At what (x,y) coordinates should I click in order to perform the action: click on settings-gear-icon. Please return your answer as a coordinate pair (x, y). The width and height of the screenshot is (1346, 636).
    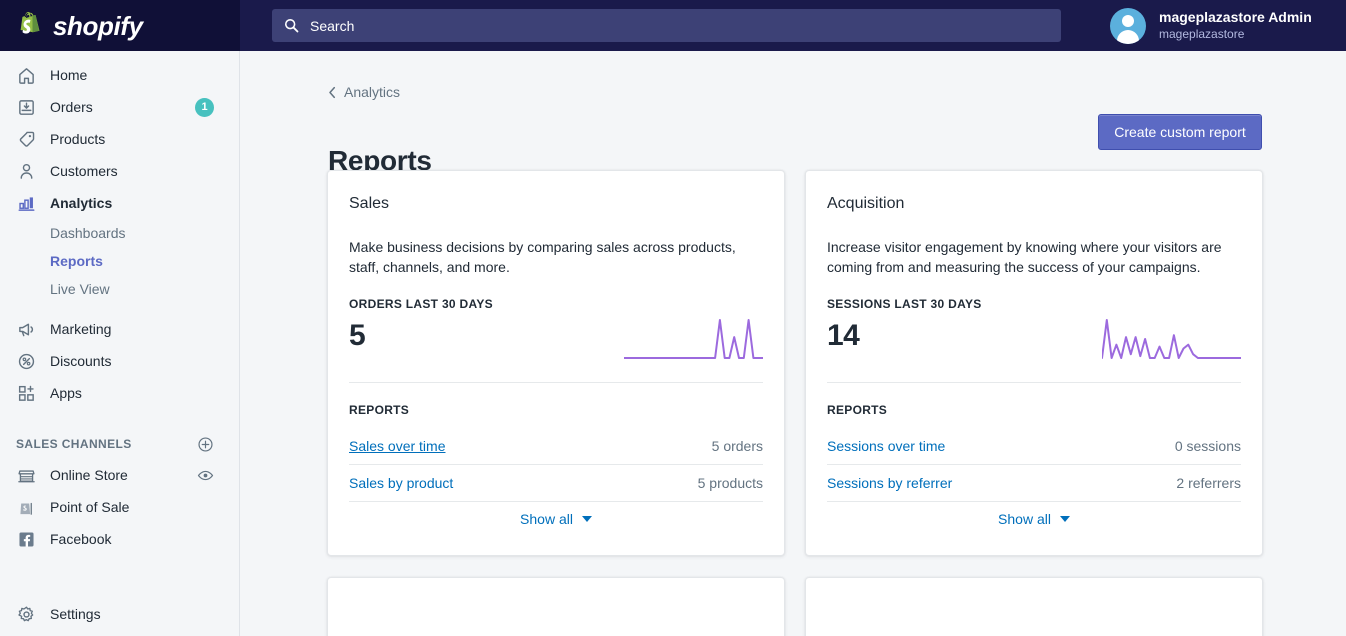
    Looking at the image, I should click on (26, 614).